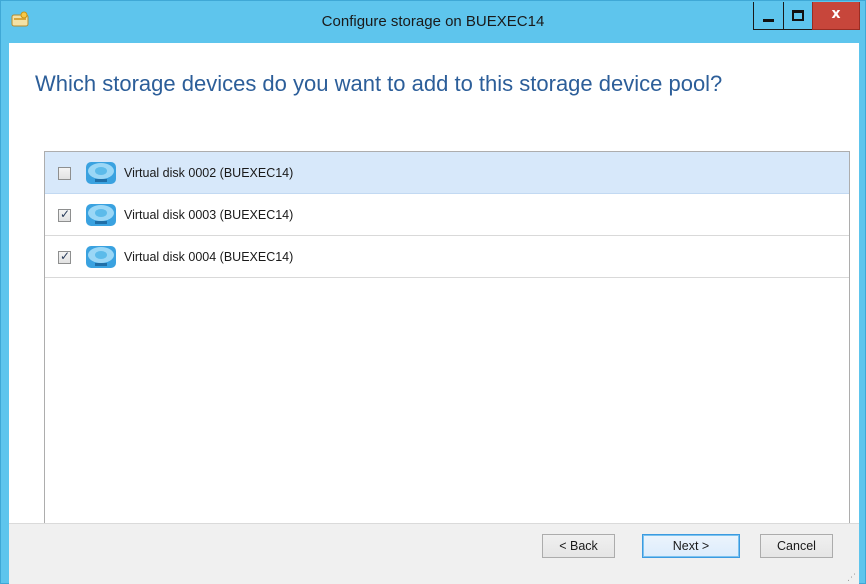 The width and height of the screenshot is (866, 584). What do you see at coordinates (691, 546) in the screenshot?
I see `next-button: Next >` at bounding box center [691, 546].